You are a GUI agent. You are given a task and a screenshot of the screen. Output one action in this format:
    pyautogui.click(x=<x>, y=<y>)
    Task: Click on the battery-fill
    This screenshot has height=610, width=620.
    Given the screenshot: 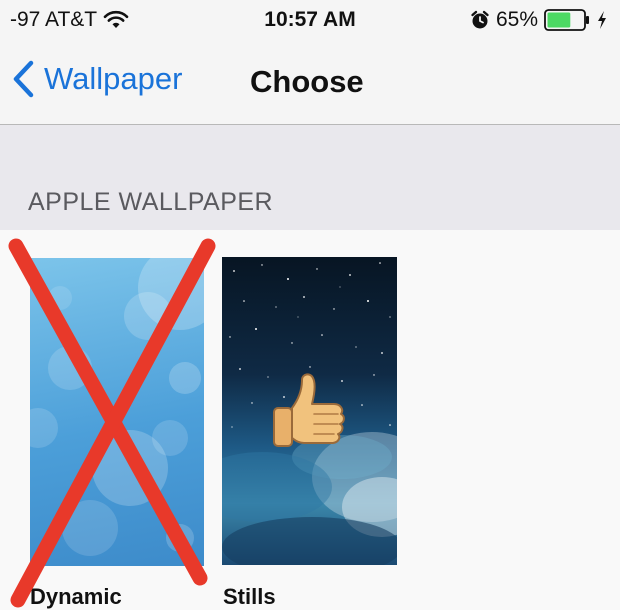 What is the action you would take?
    pyautogui.click(x=559, y=20)
    